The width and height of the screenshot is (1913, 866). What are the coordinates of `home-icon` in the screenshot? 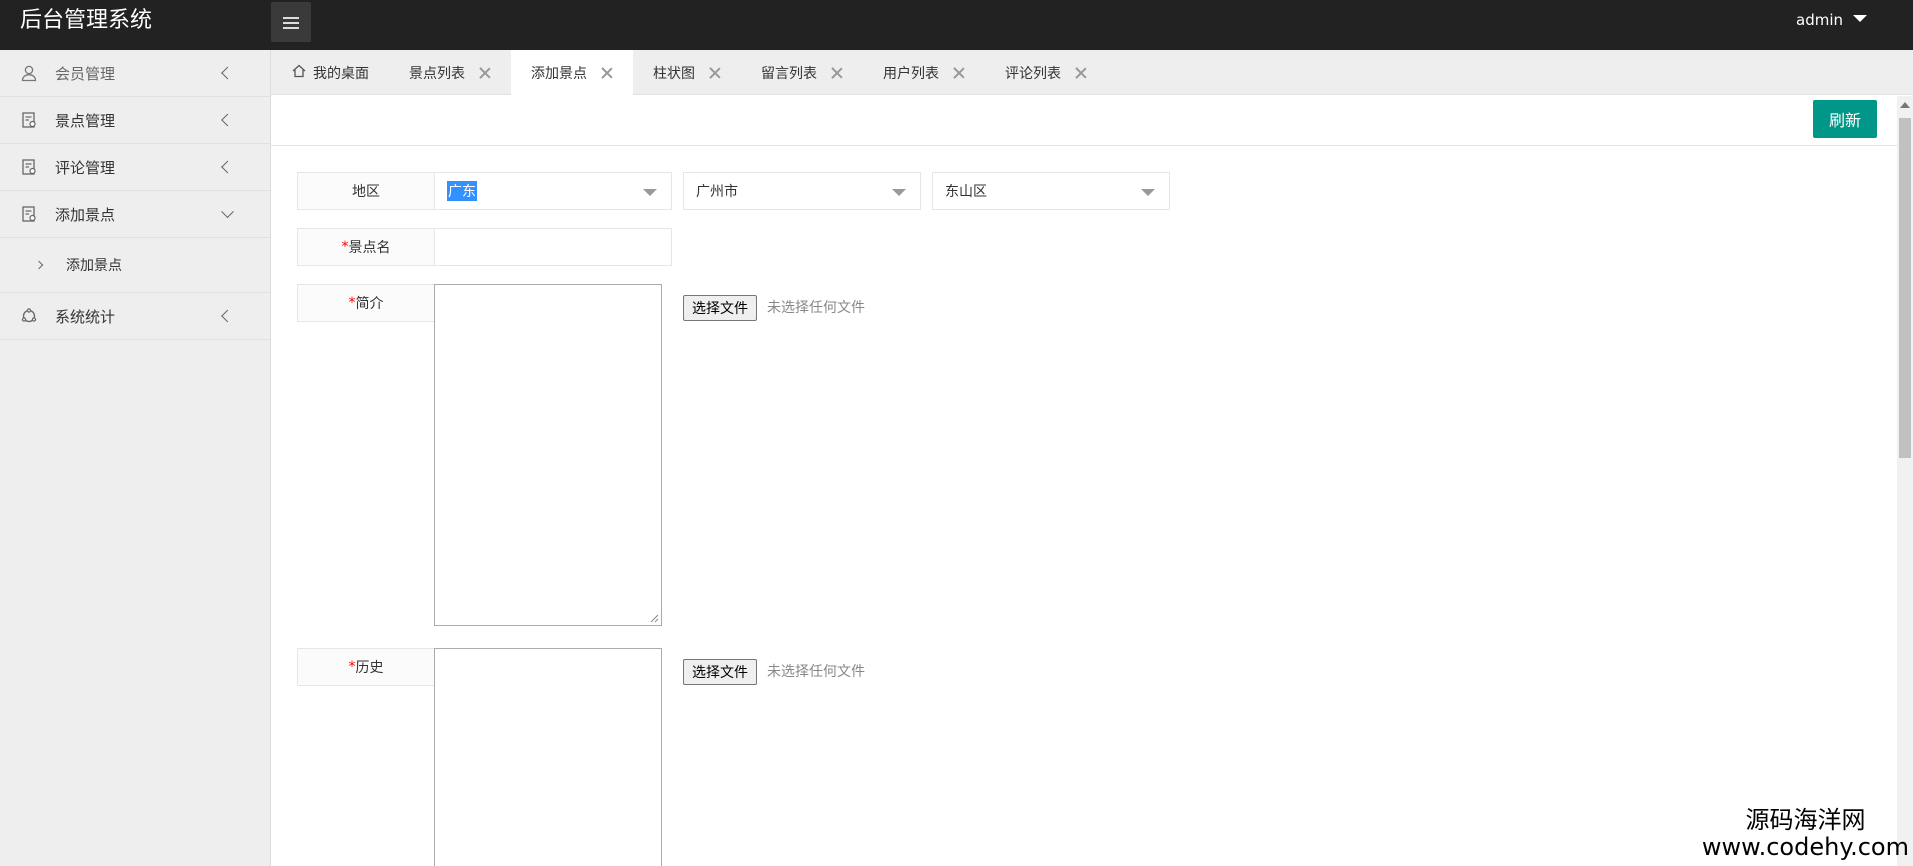 It's located at (302, 73).